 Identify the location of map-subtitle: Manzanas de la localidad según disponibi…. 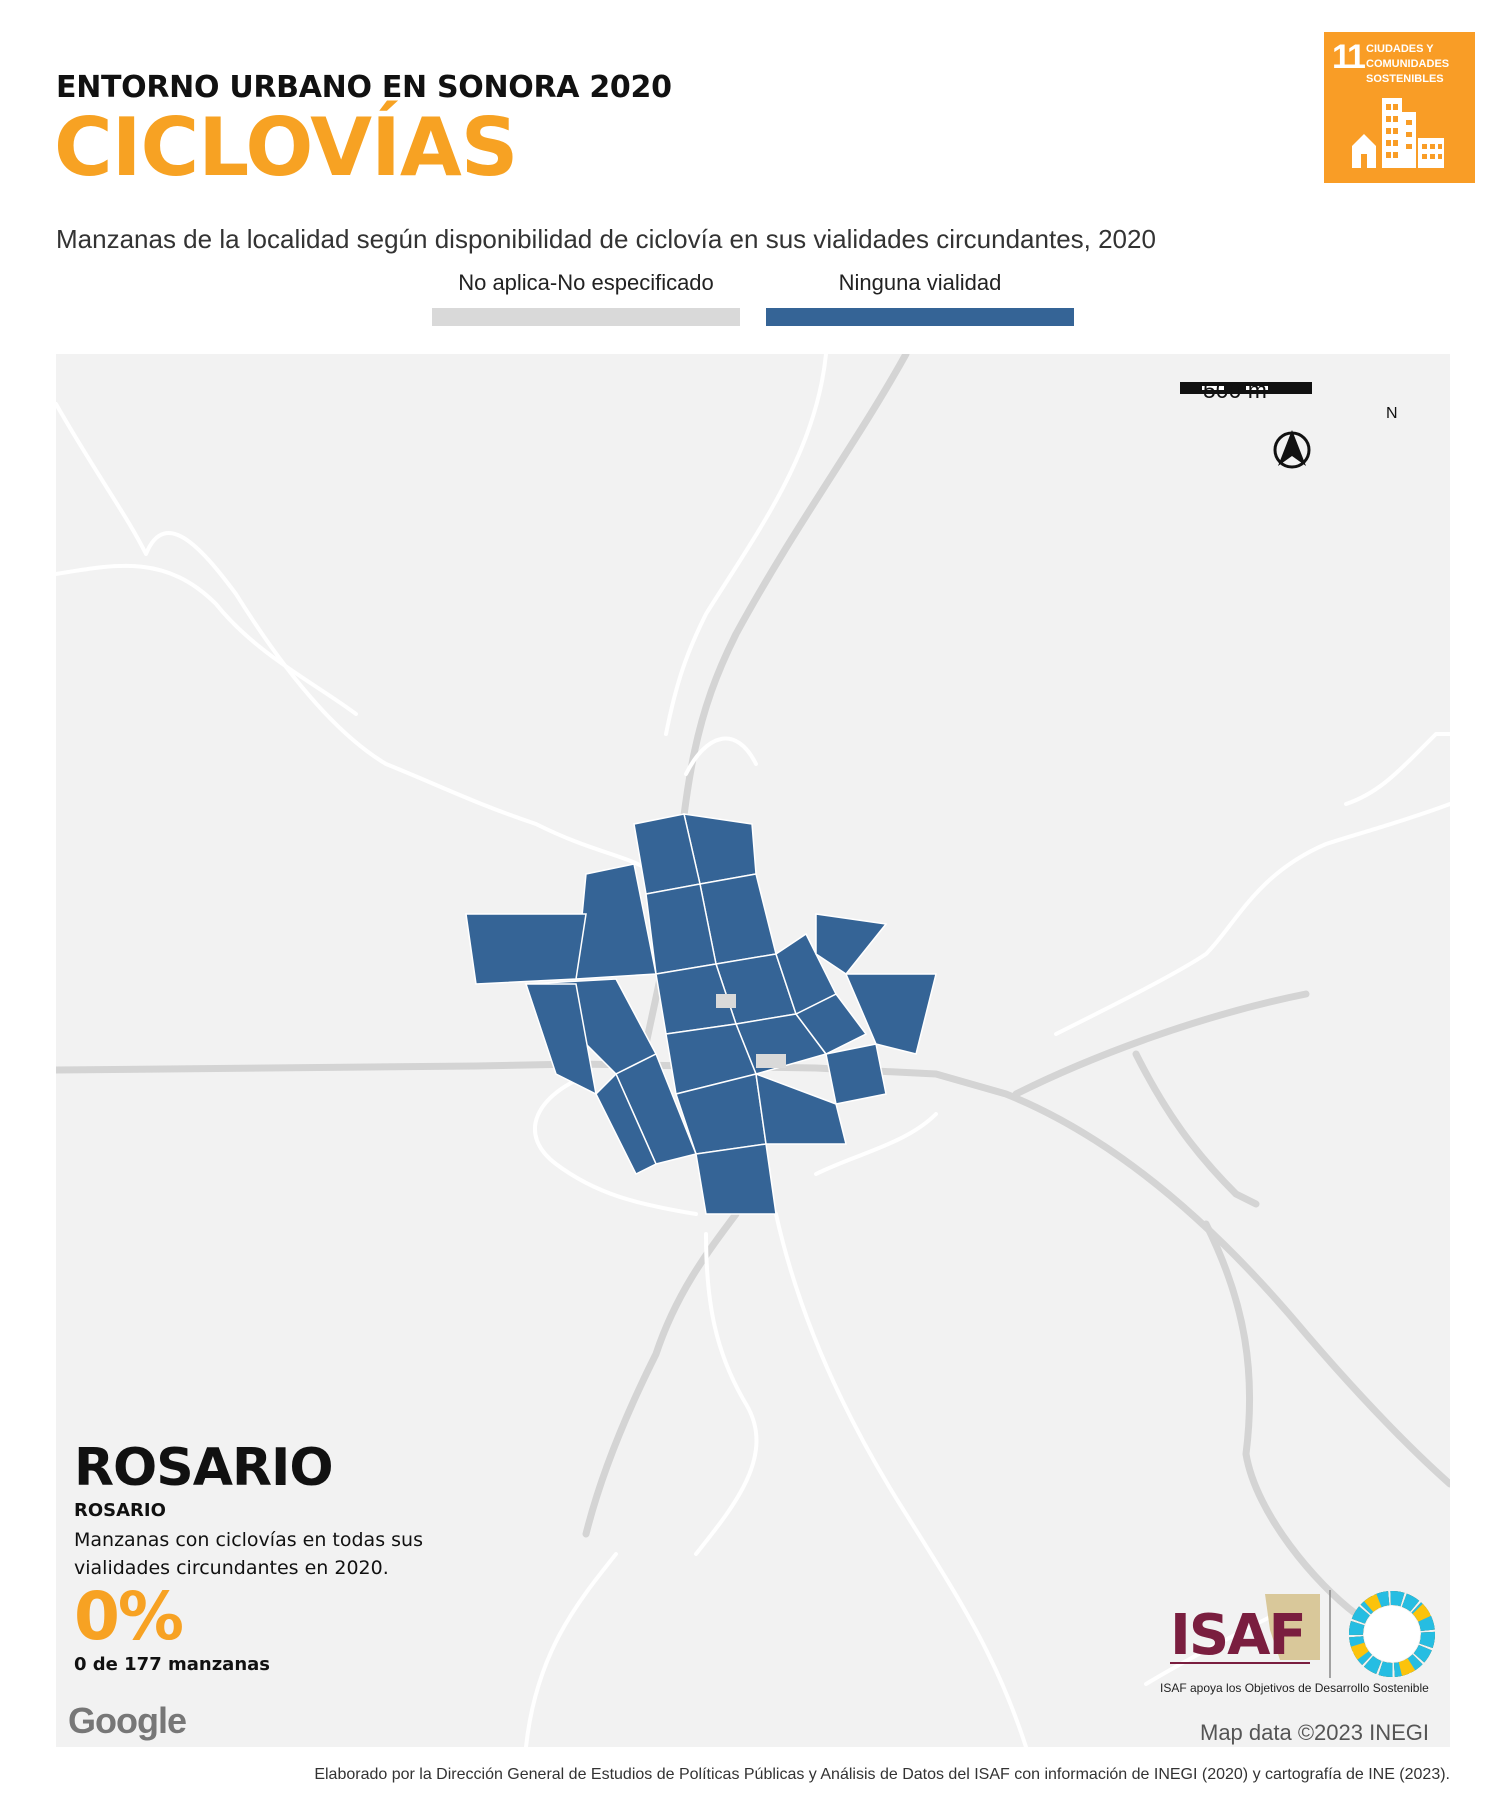
(606, 239).